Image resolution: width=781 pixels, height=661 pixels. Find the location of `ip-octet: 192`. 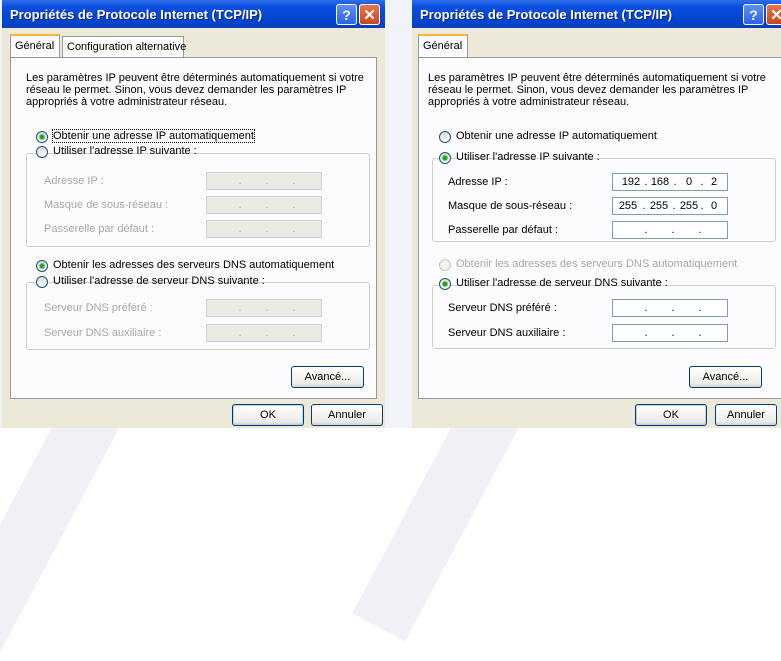

ip-octet: 192 is located at coordinates (631, 182).